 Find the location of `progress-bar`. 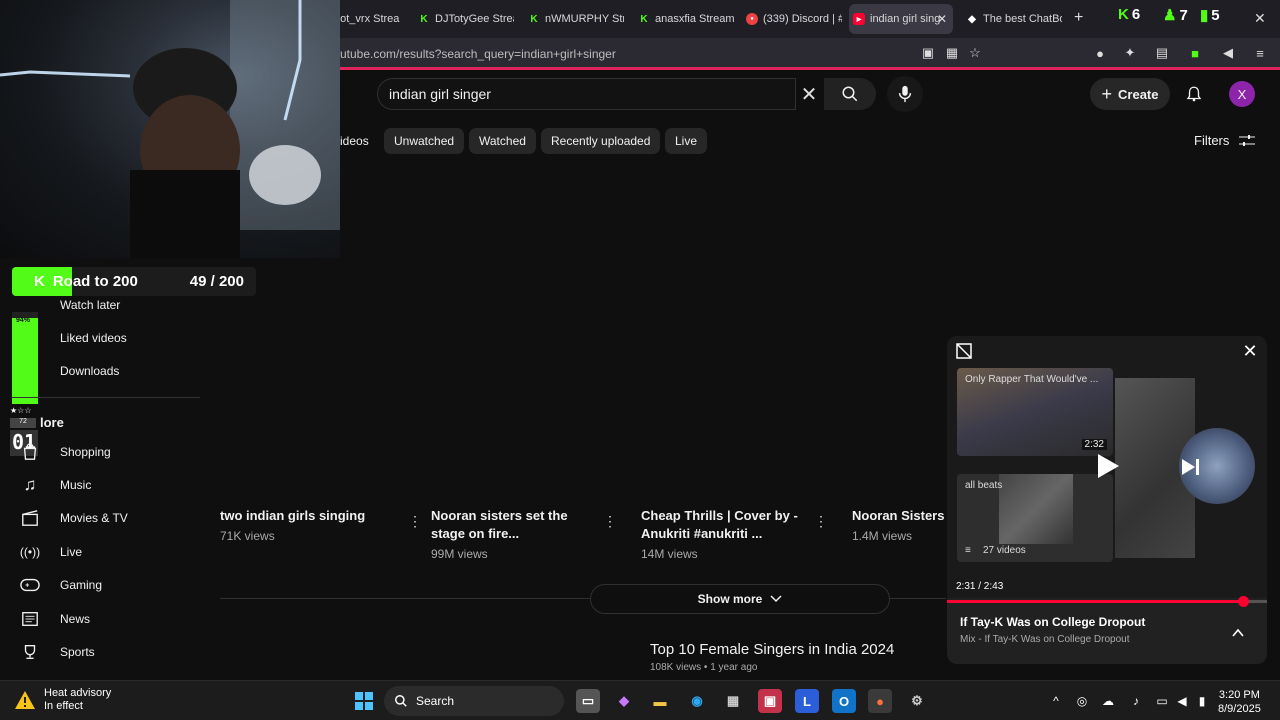

progress-bar is located at coordinates (1107, 601).